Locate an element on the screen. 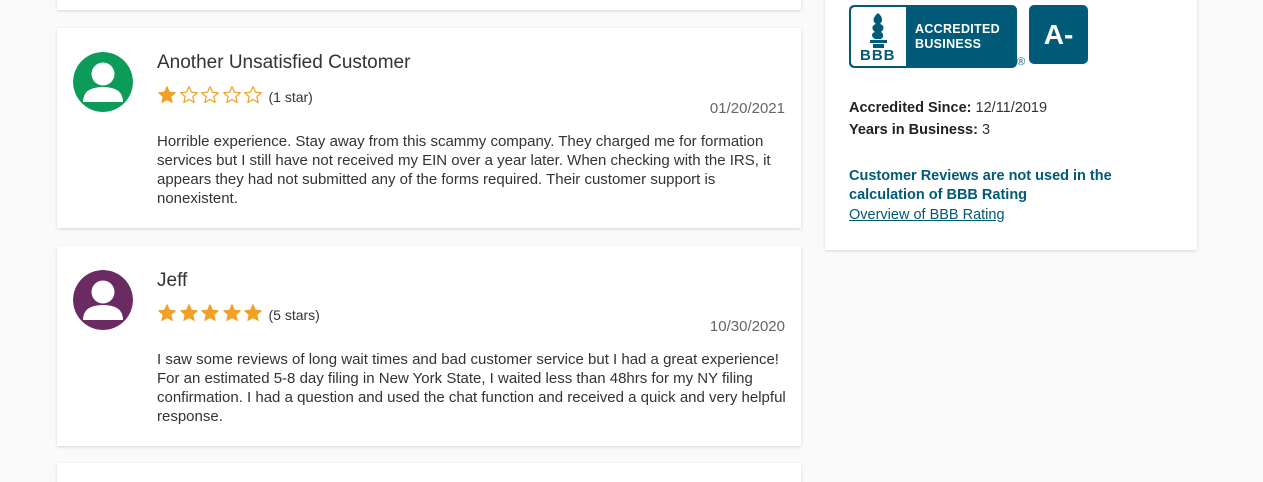  star-rating: (5 stars) is located at coordinates (238, 313).